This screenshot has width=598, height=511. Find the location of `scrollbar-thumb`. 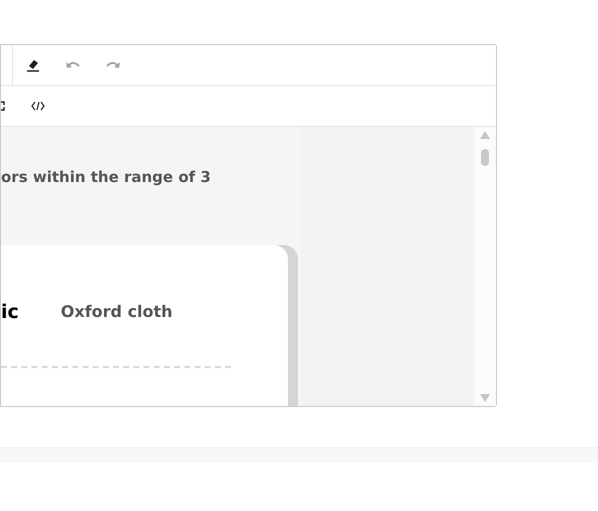

scrollbar-thumb is located at coordinates (485, 157).